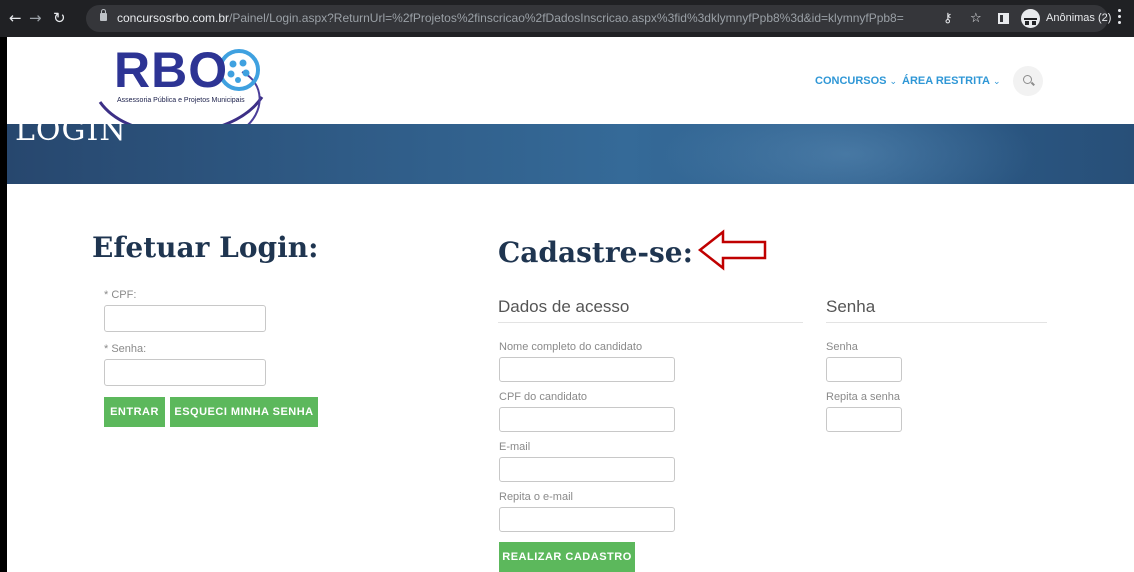 This screenshot has width=1134, height=572. Describe the element at coordinates (185, 318) in the screenshot. I see `login-cpf-input` at that location.